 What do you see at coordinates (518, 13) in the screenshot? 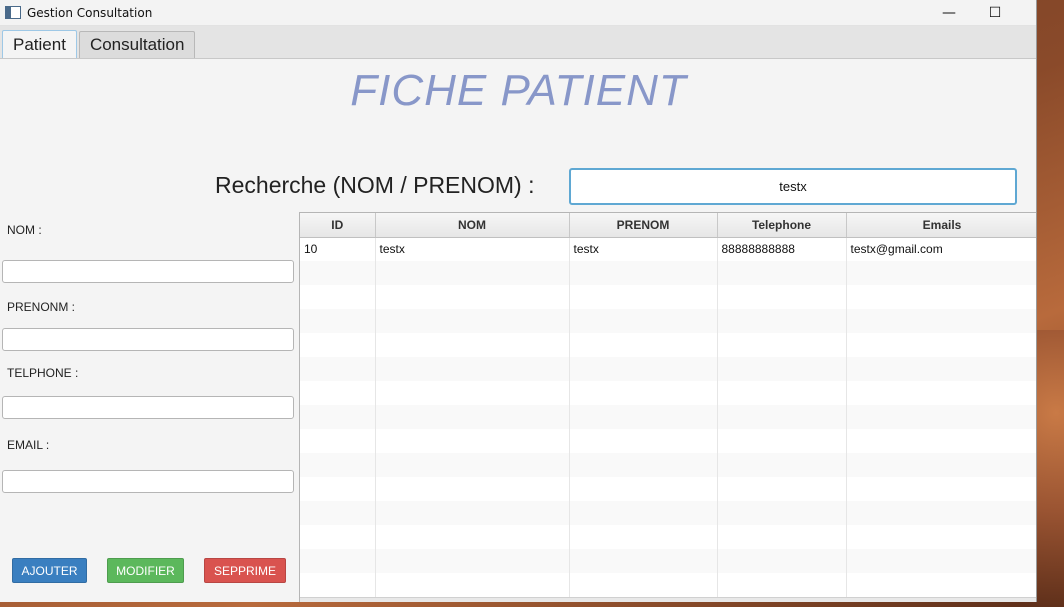
I see `title-bar: Gestion Consultation — ☐ ✕` at bounding box center [518, 13].